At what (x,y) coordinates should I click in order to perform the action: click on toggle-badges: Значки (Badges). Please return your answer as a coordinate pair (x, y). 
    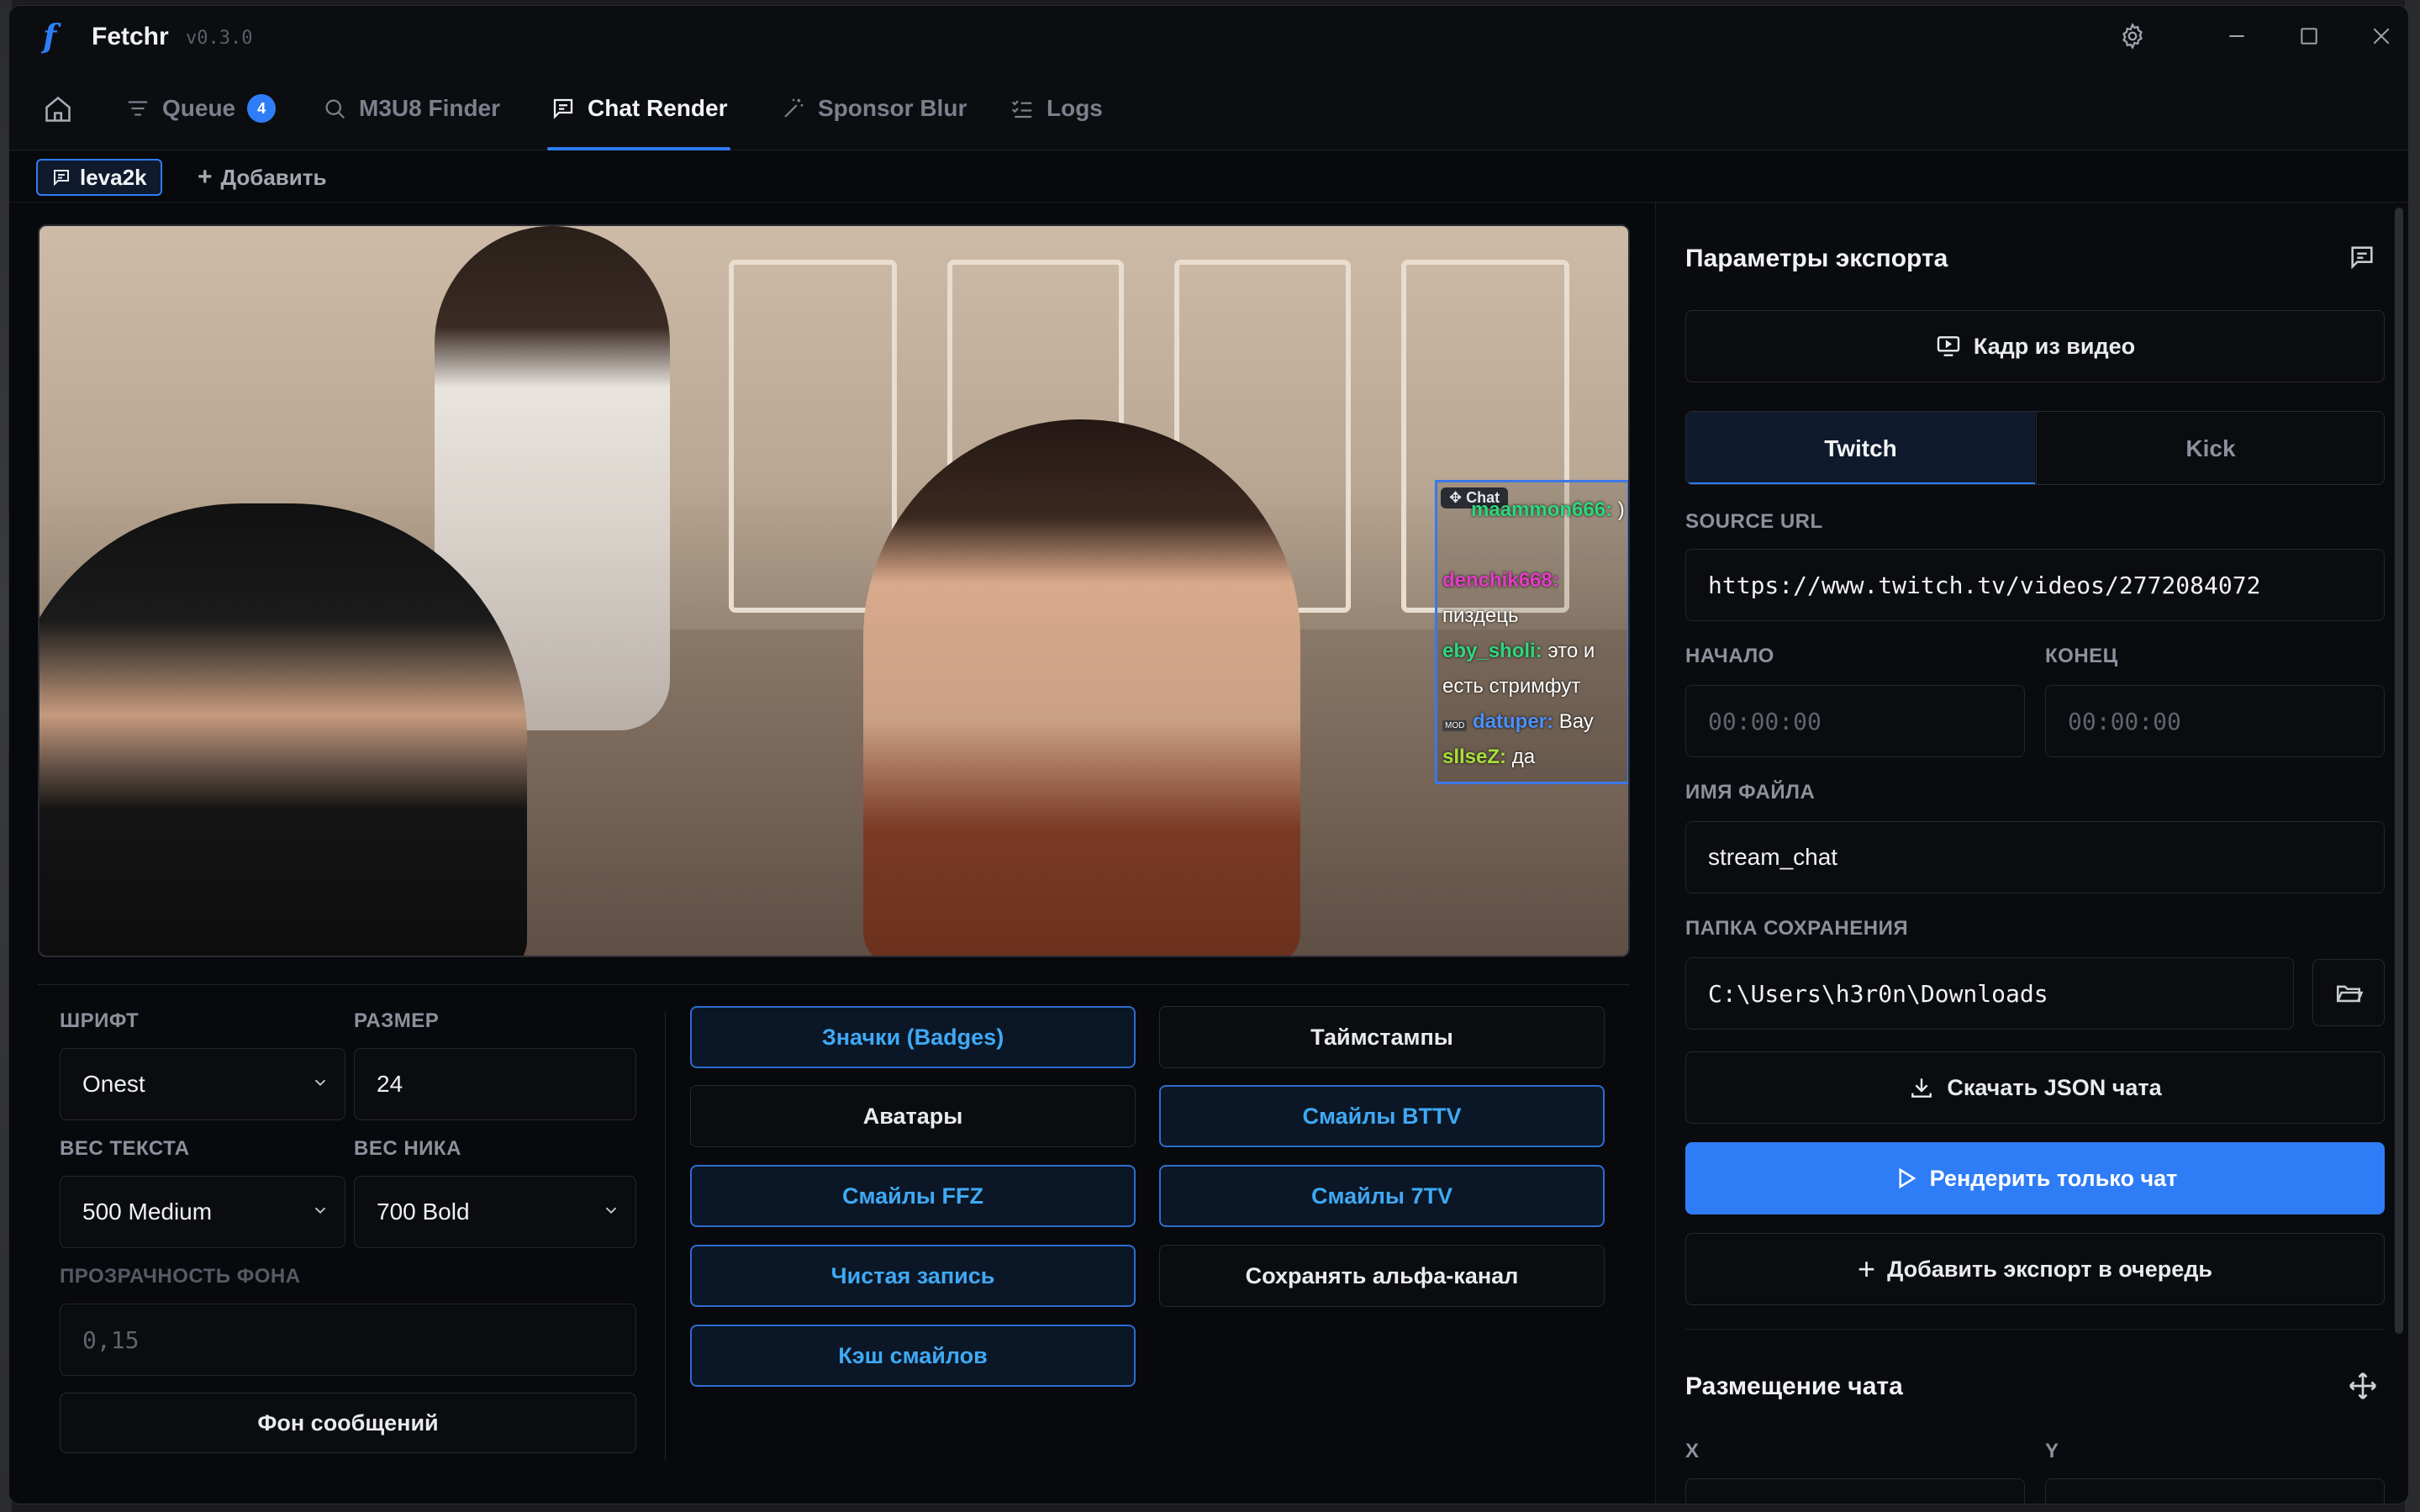
    Looking at the image, I should click on (913, 1037).